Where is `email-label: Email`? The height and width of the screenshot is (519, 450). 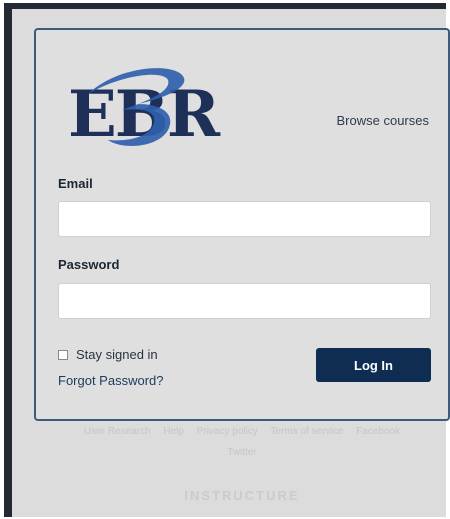 email-label: Email is located at coordinates (75, 183).